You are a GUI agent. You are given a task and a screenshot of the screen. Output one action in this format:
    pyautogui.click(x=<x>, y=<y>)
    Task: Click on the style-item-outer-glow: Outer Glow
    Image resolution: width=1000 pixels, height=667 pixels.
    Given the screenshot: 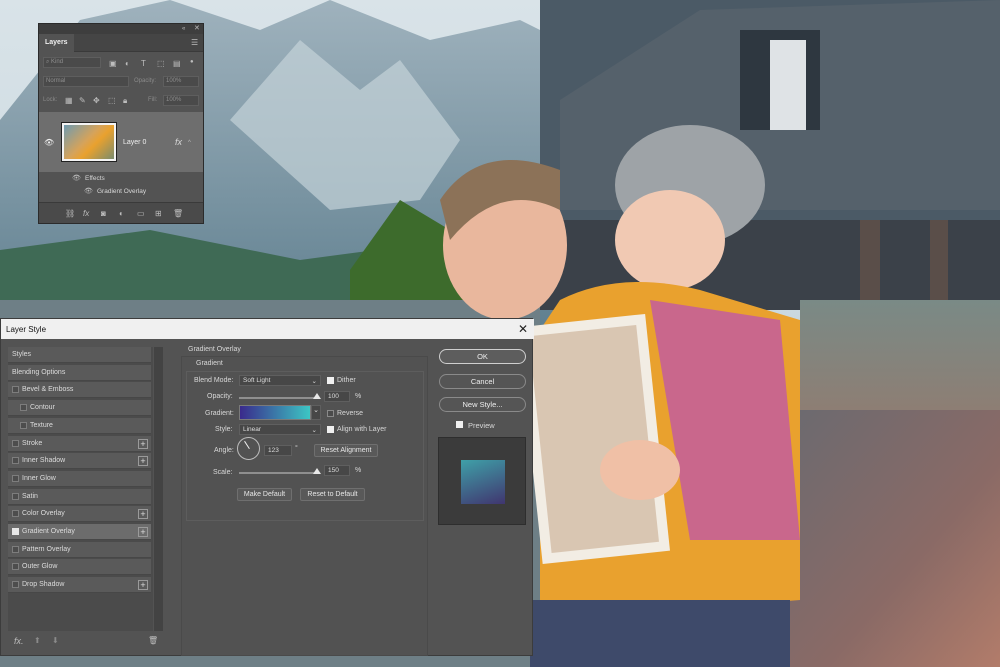 What is the action you would take?
    pyautogui.click(x=79, y=567)
    